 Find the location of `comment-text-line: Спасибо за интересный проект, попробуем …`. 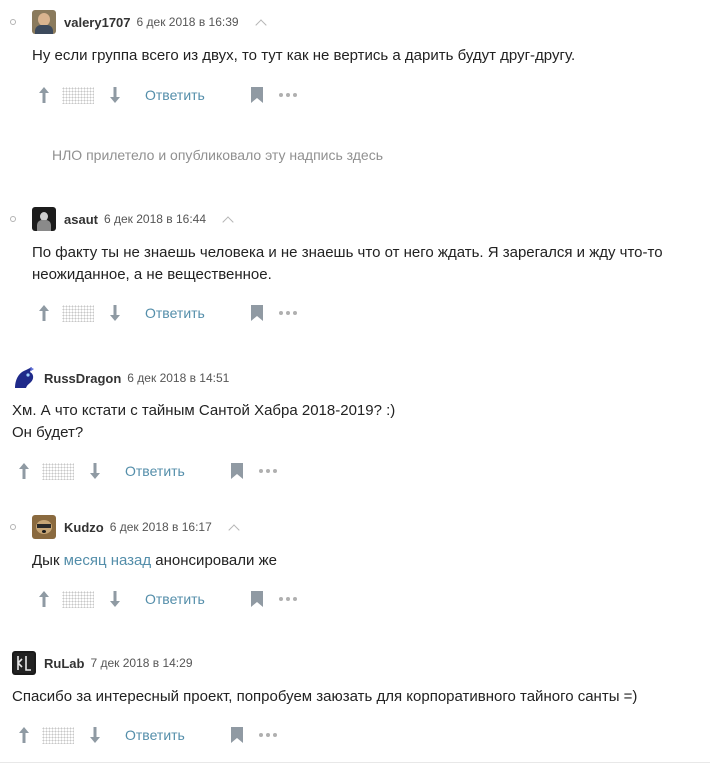

comment-text-line: Спасибо за интересный проект, попробуем … is located at coordinates (325, 696).